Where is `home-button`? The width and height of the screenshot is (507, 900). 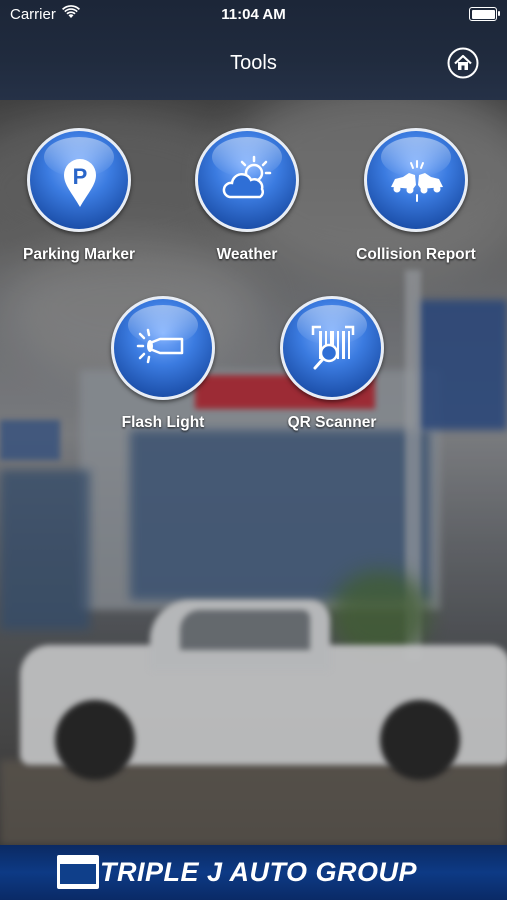
home-button is located at coordinates (463, 63).